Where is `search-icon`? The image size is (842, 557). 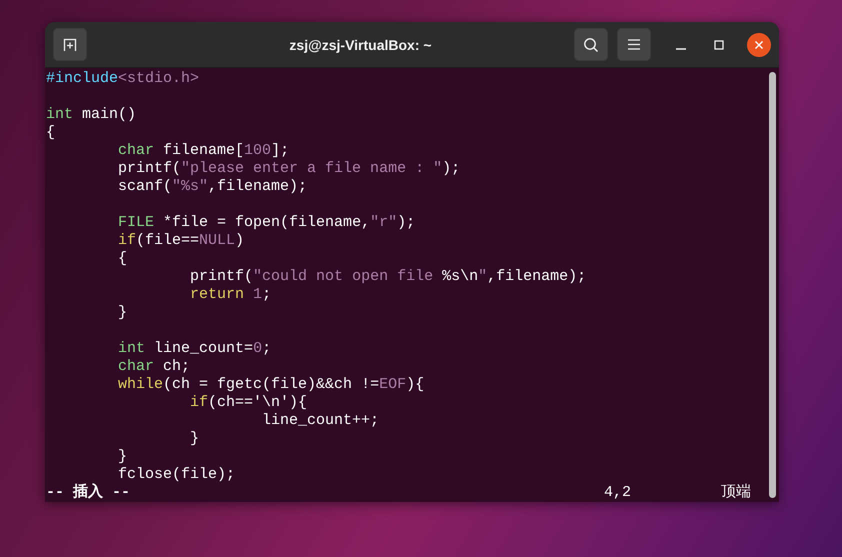
search-icon is located at coordinates (591, 44).